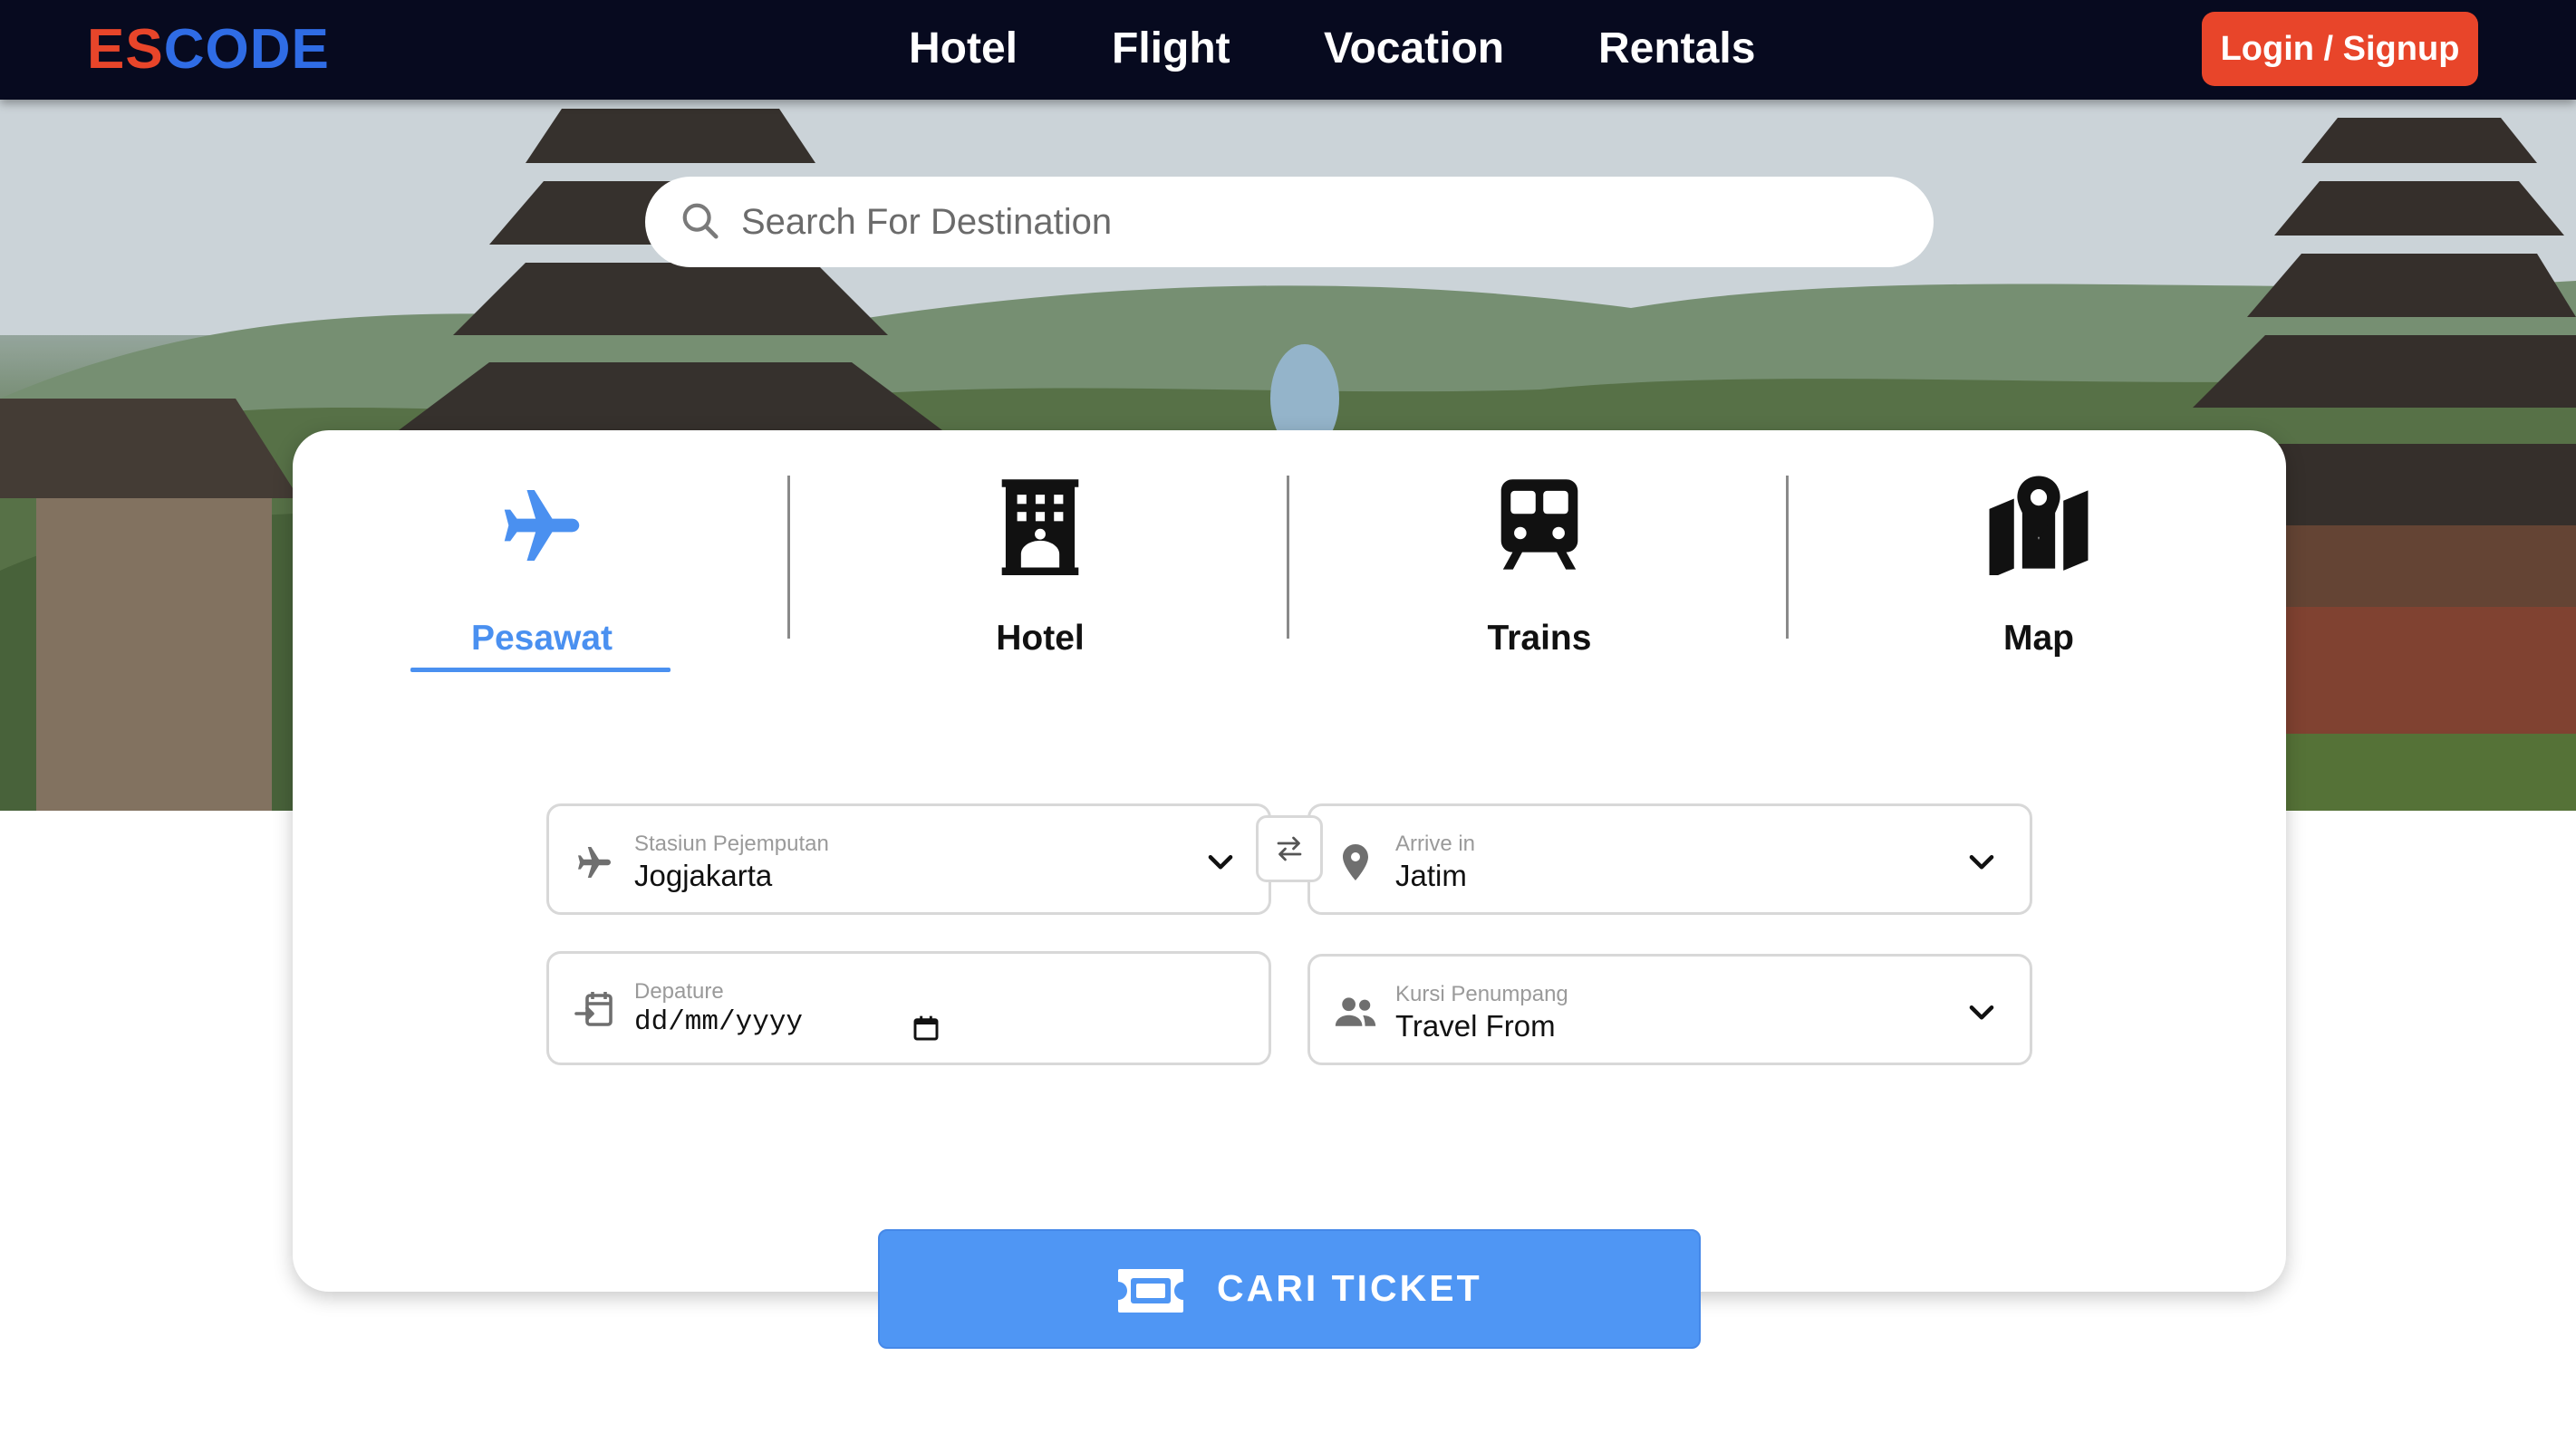 The width and height of the screenshot is (2576, 1433). I want to click on departure-date-field: Depature dd/mm/yyyy, so click(908, 1008).